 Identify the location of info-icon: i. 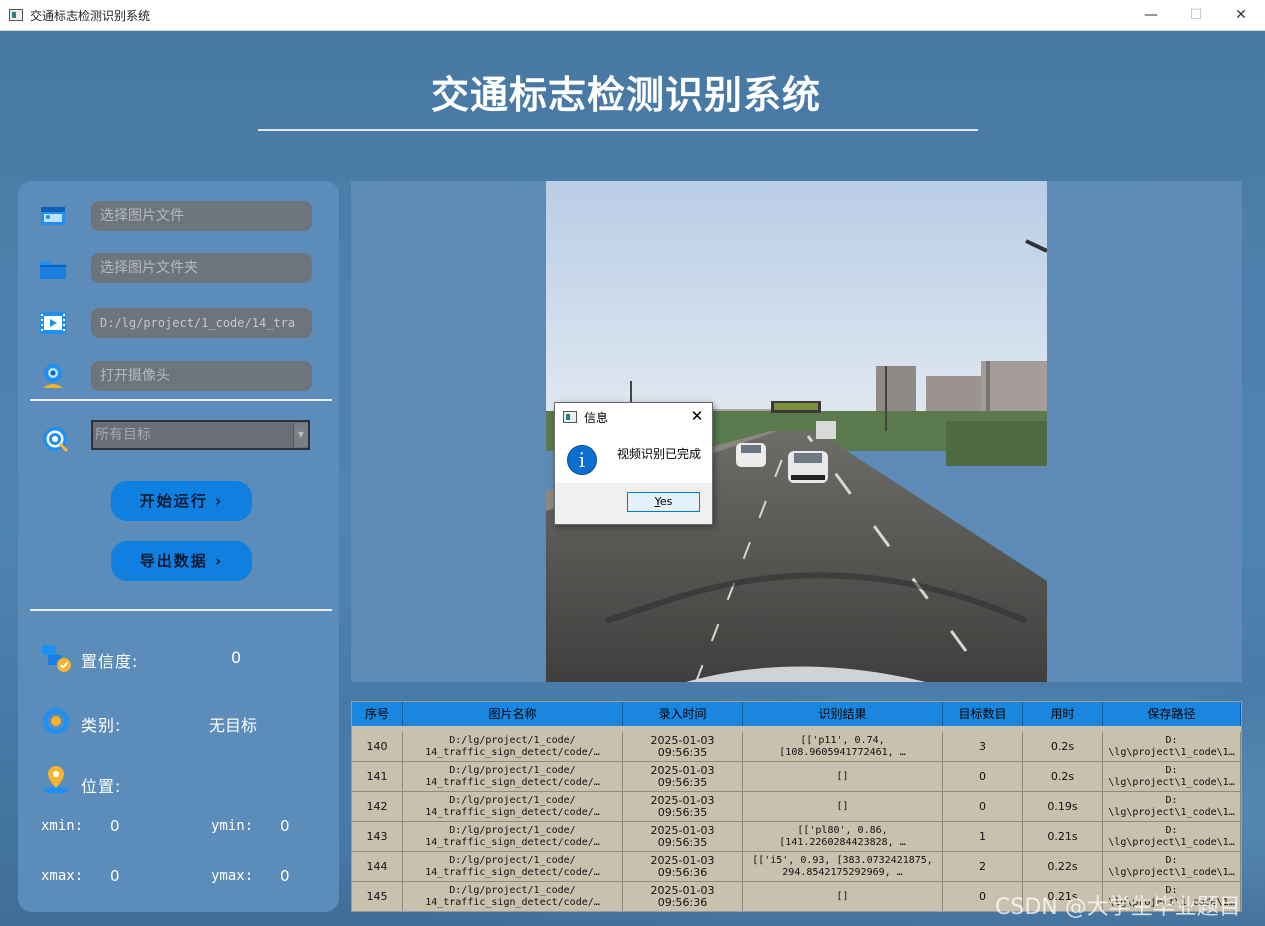
(582, 460).